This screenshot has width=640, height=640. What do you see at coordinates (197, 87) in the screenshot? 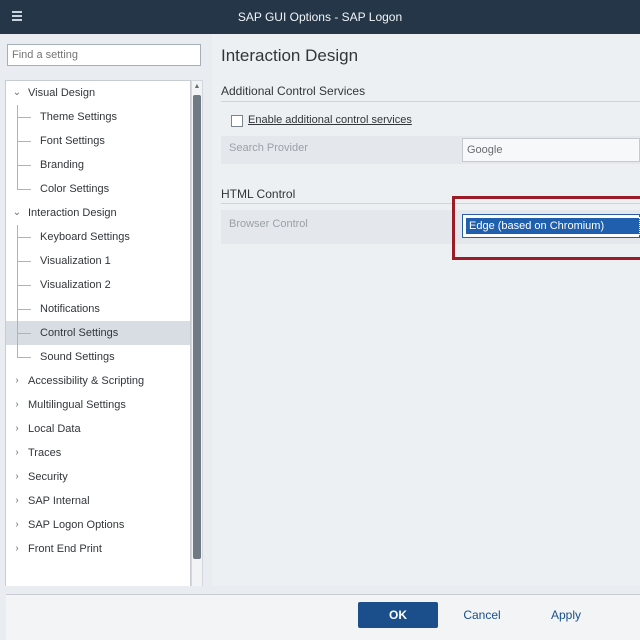
I see `scroll-up-icon: ▲` at bounding box center [197, 87].